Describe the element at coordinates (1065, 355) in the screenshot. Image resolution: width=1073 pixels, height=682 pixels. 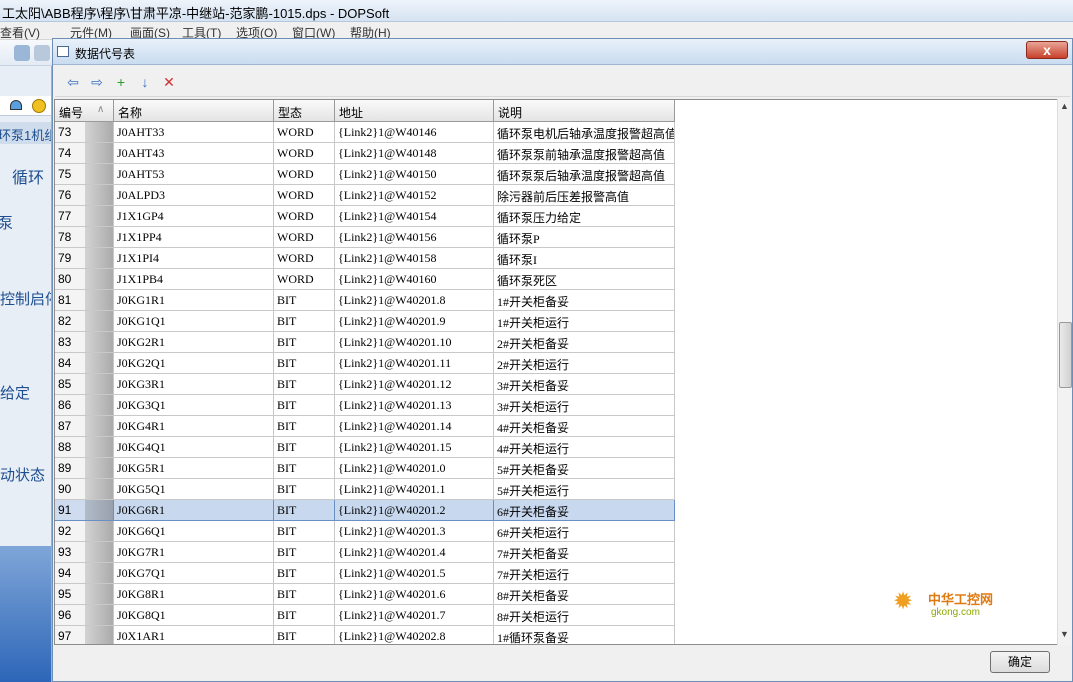
I see `scrollbar-thumb` at that location.